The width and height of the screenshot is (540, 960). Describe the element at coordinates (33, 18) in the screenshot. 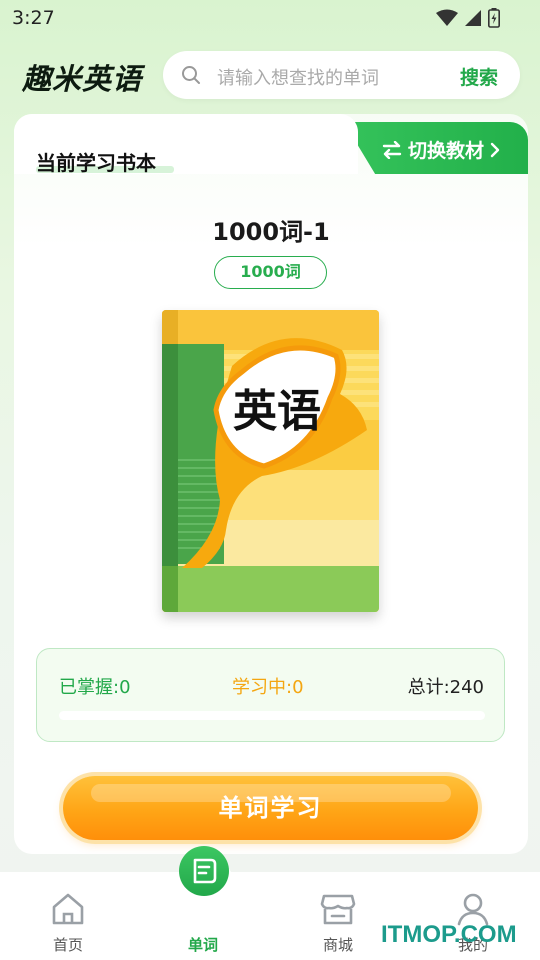

I see `status-time: 3:27` at that location.